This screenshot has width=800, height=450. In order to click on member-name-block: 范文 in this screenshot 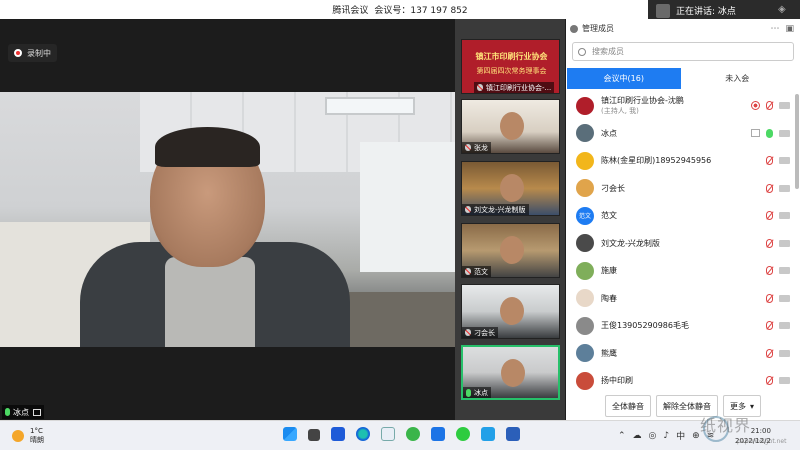, I will do `click(609, 215)`.